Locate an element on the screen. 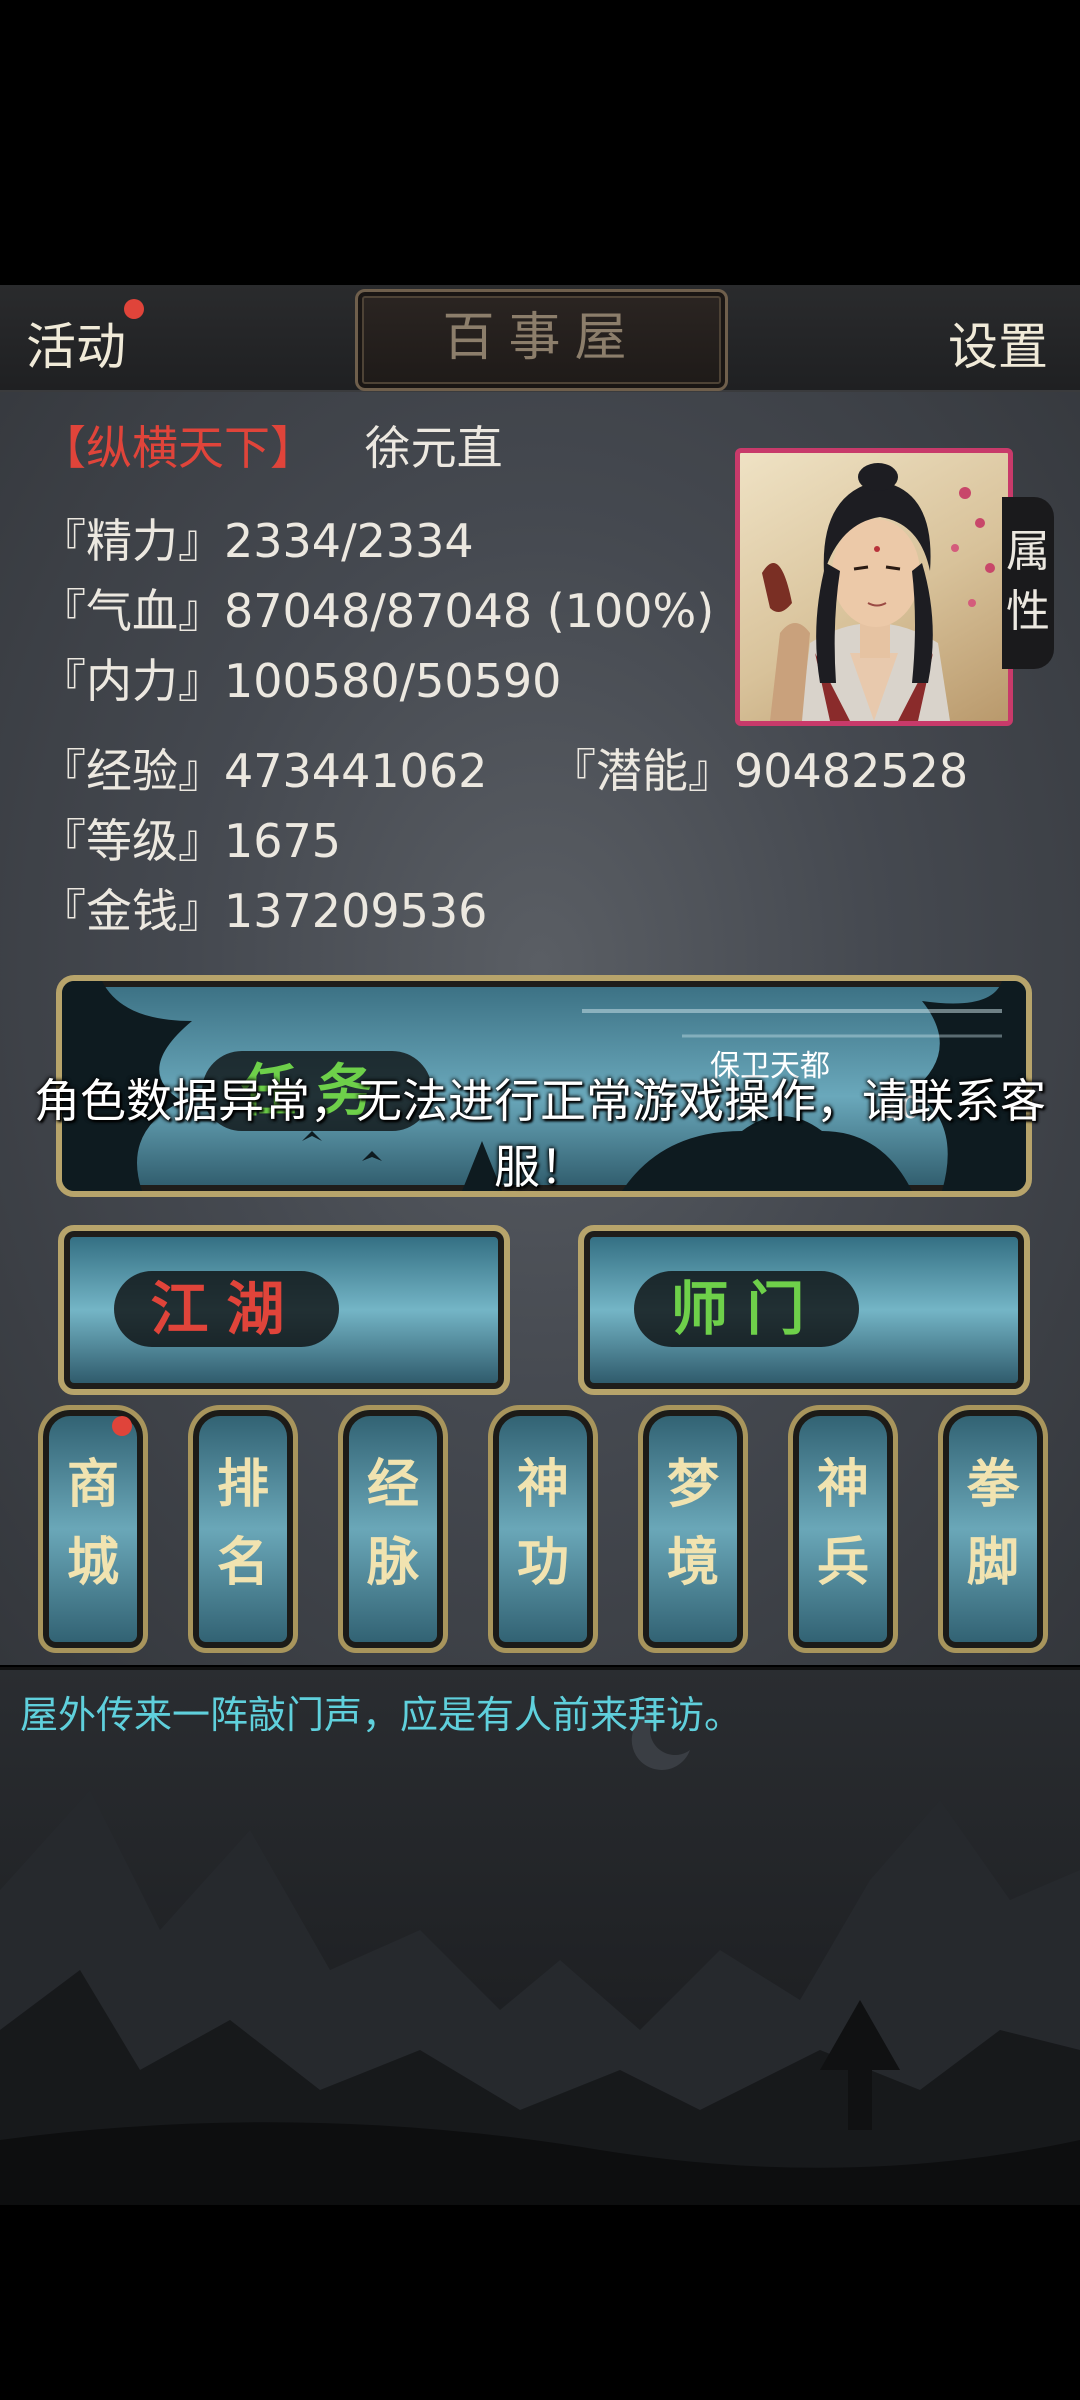 The height and width of the screenshot is (2400, 1080). log-message: 屋外传来一阵敲门声，应是有人前来拜访。 is located at coordinates (381, 1715).